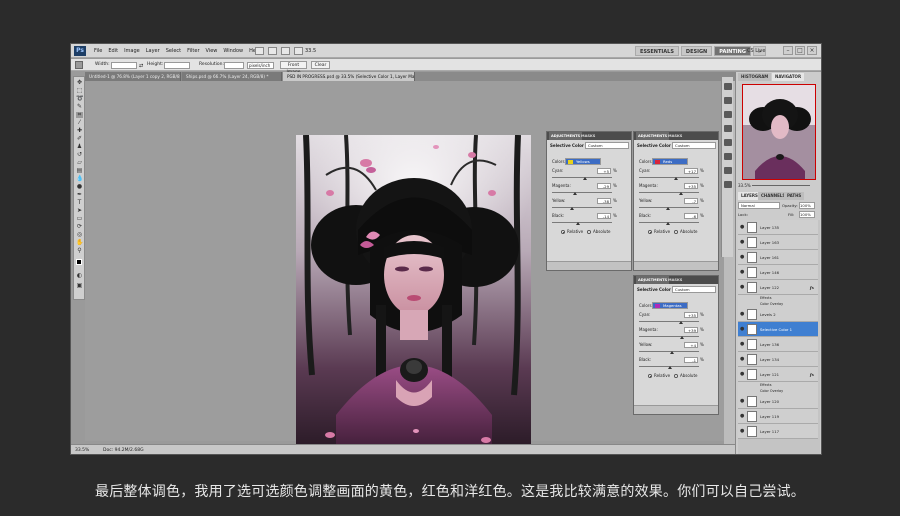 The height and width of the screenshot is (516, 900). Describe the element at coordinates (193, 51) in the screenshot. I see `menu-filter: Filter` at that location.